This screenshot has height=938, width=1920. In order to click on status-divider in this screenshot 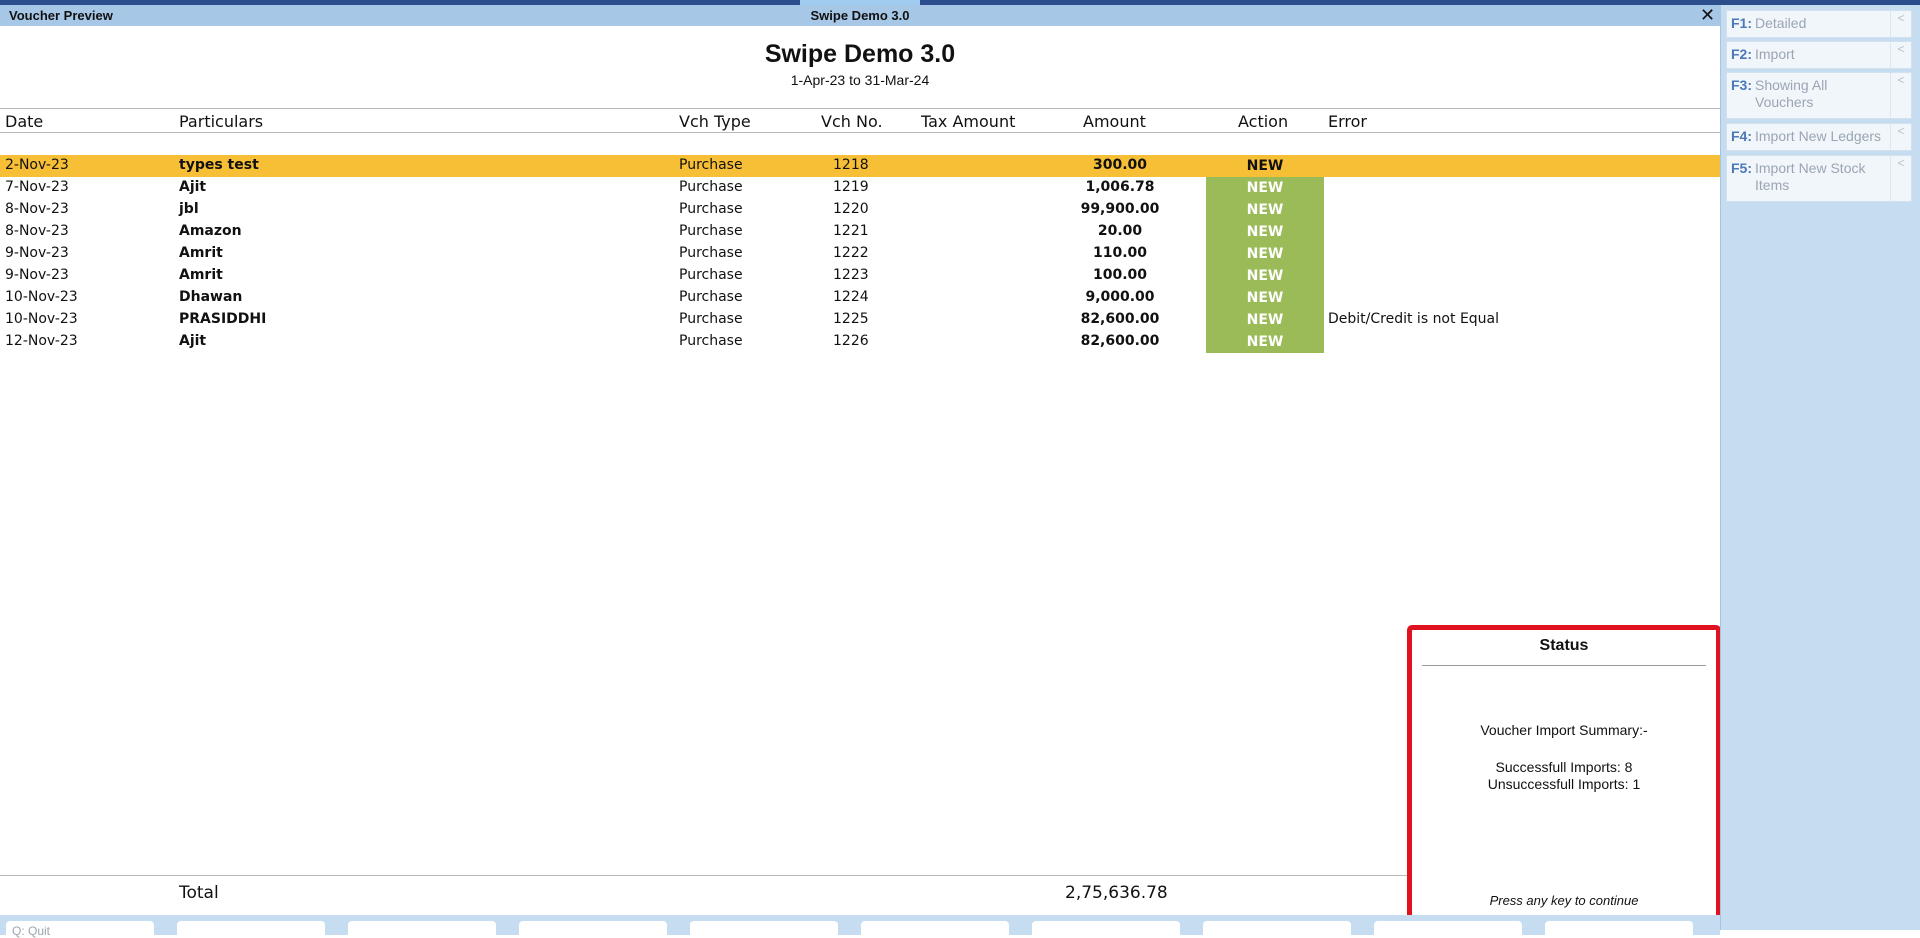, I will do `click(1564, 665)`.